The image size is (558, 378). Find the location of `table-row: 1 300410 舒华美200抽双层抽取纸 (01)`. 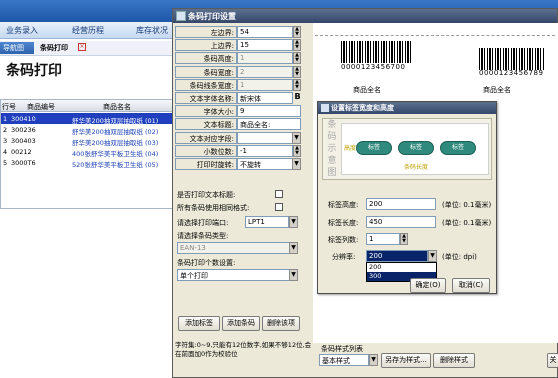

table-row: 1 300410 舒华美200抽双层抽取纸 (01) is located at coordinates (88, 119).